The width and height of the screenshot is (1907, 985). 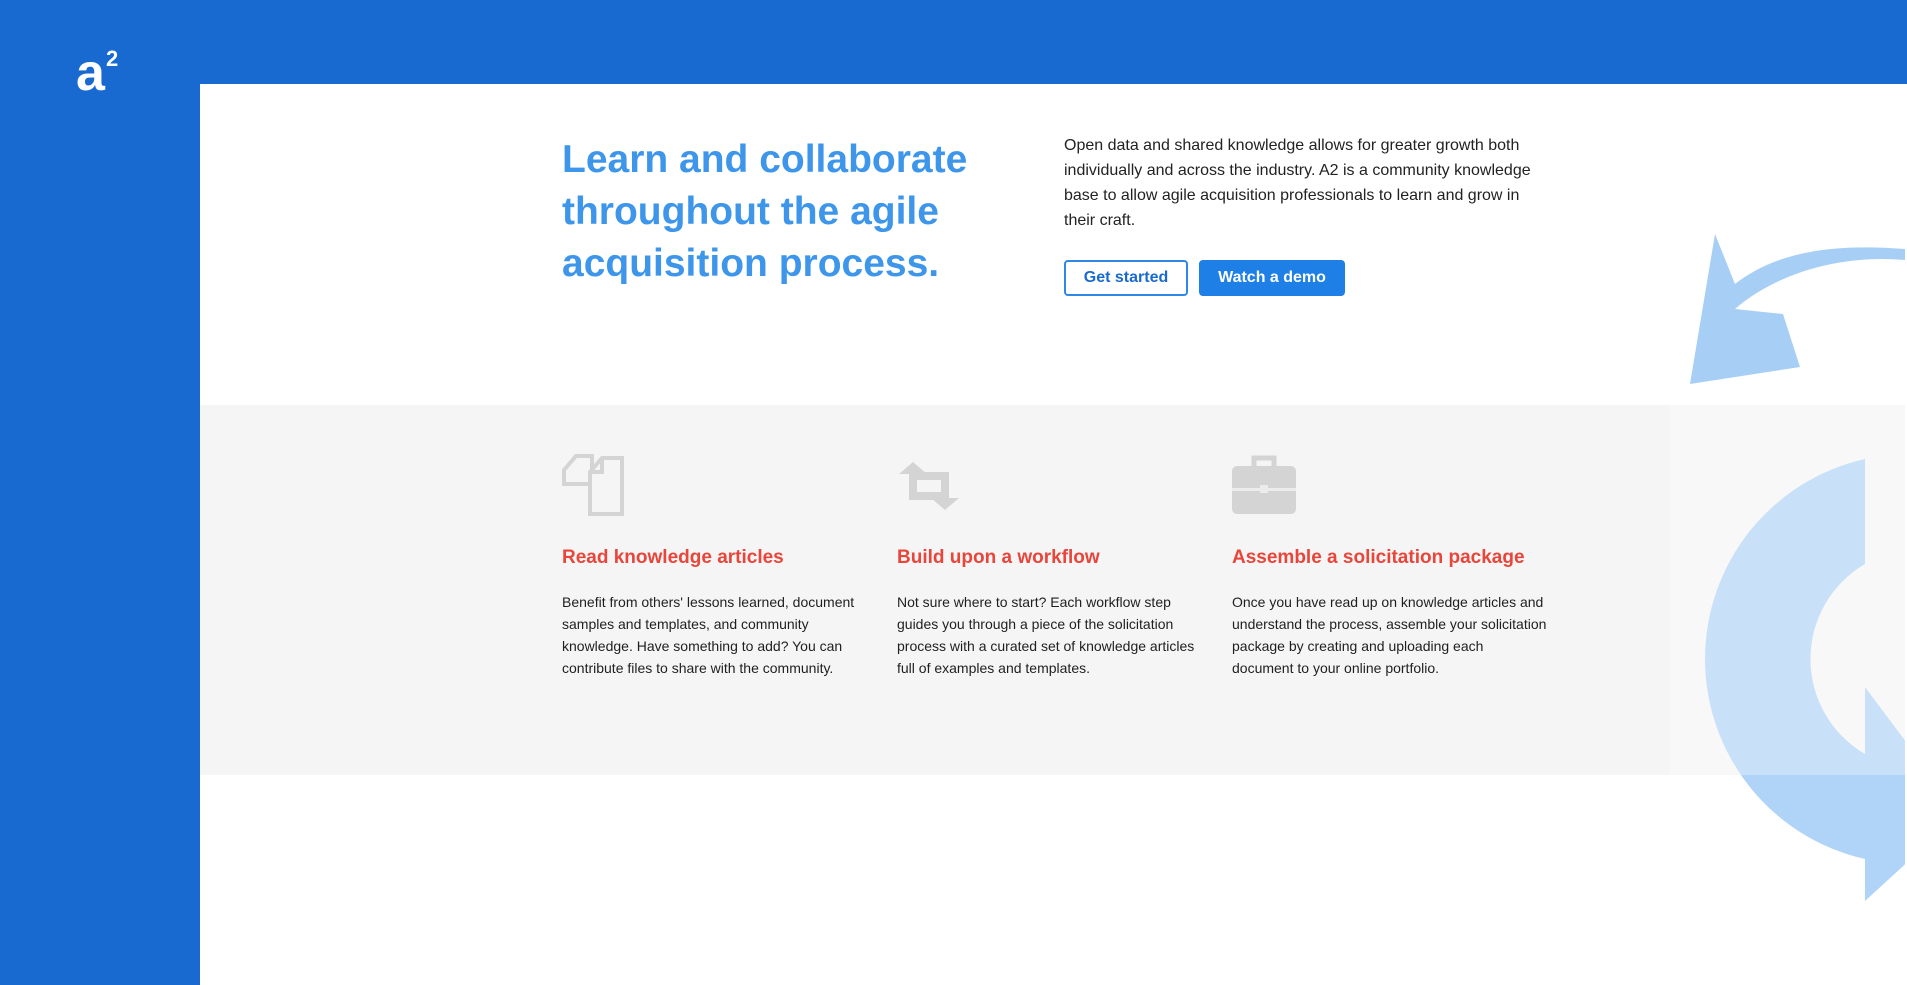 I want to click on logo-letter: a, so click(x=90, y=73).